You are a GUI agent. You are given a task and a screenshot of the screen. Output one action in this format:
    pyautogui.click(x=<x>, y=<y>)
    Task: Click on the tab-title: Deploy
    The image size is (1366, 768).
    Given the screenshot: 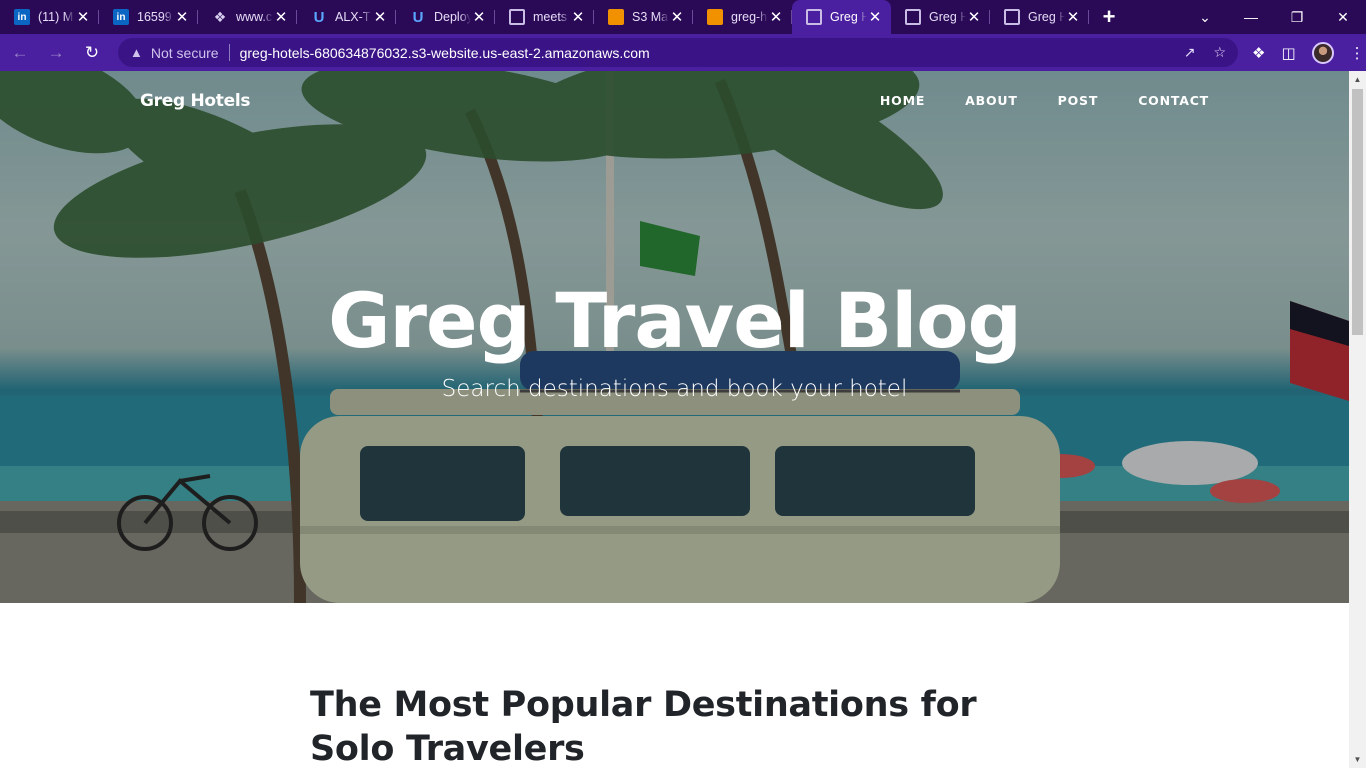 What is the action you would take?
    pyautogui.click(x=452, y=17)
    